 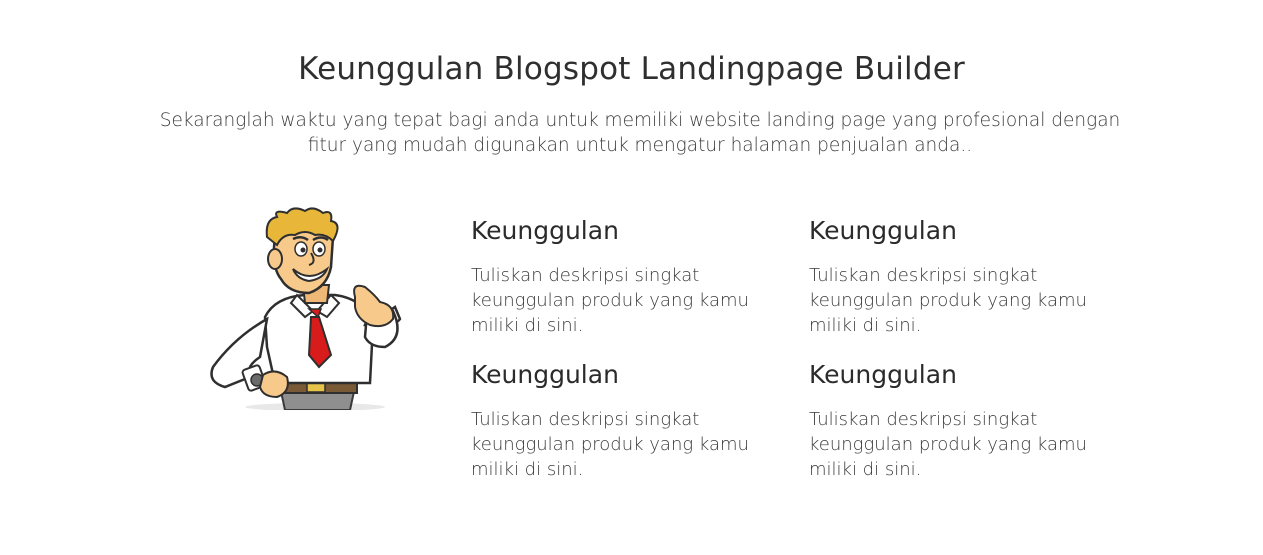 What do you see at coordinates (631, 69) in the screenshot?
I see `section-title: Keunggulan Blogspot Landingpage Builder` at bounding box center [631, 69].